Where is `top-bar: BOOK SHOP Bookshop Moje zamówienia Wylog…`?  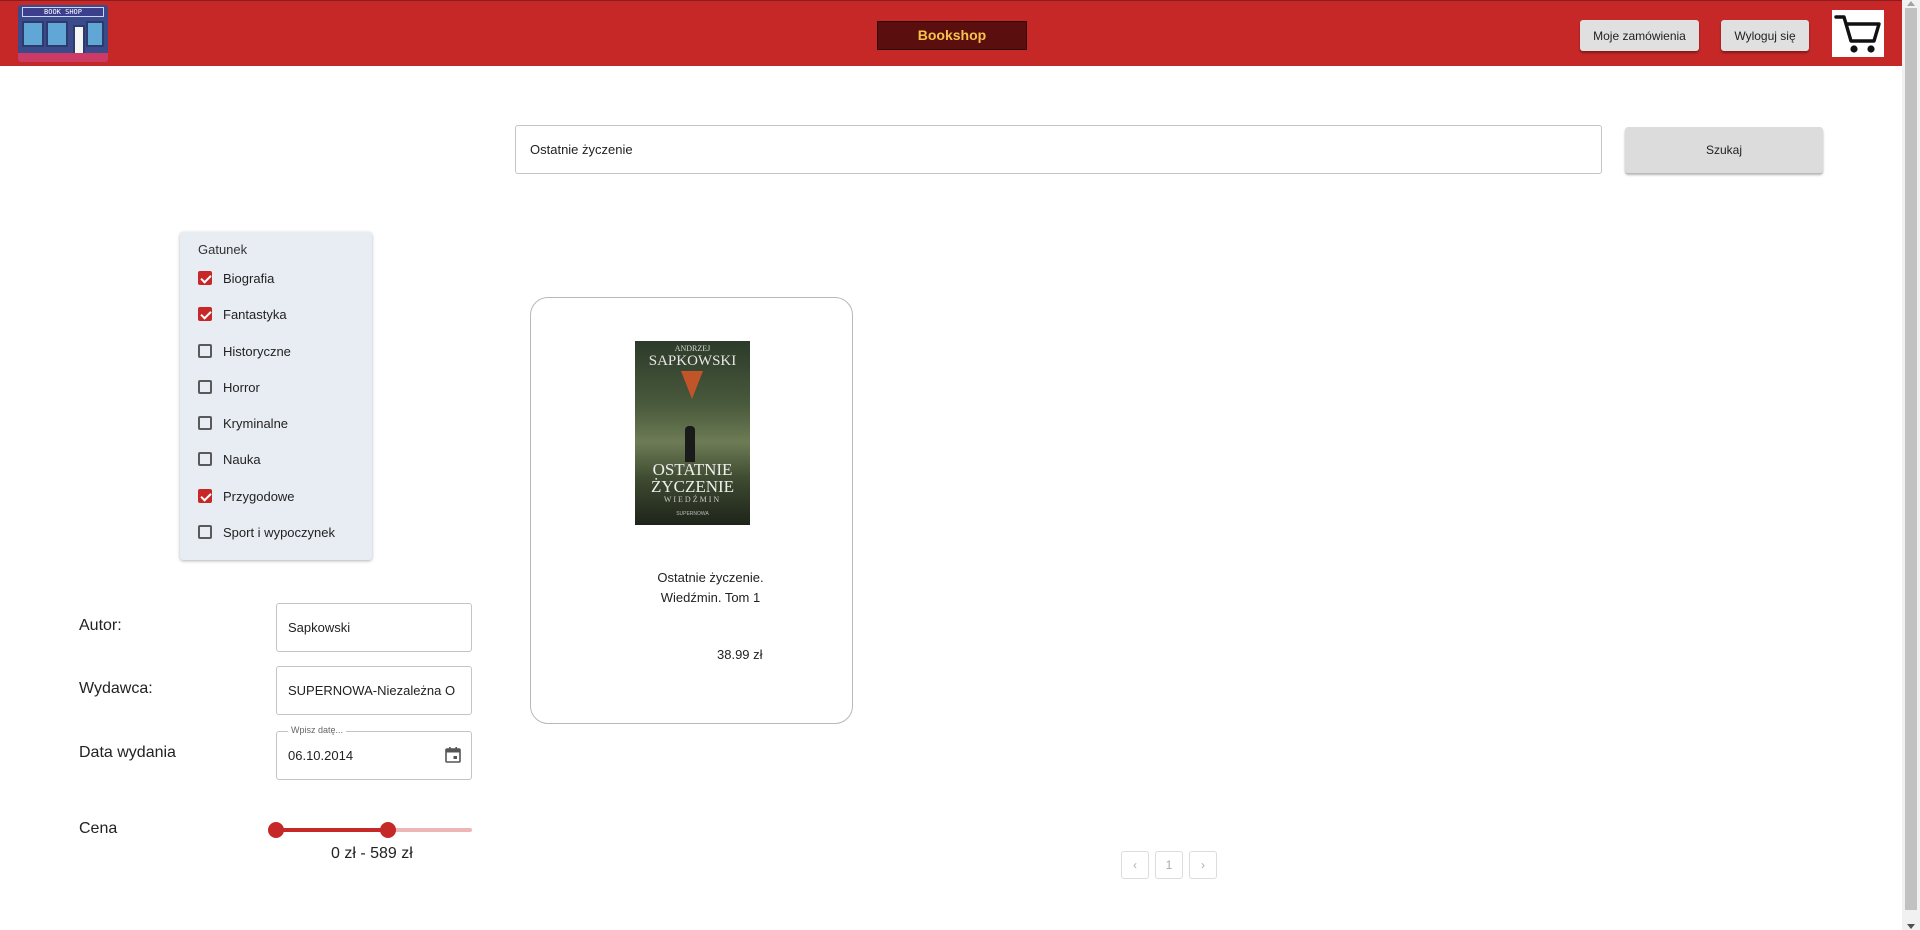 top-bar: BOOK SHOP Bookshop Moje zamówienia Wylog… is located at coordinates (951, 33).